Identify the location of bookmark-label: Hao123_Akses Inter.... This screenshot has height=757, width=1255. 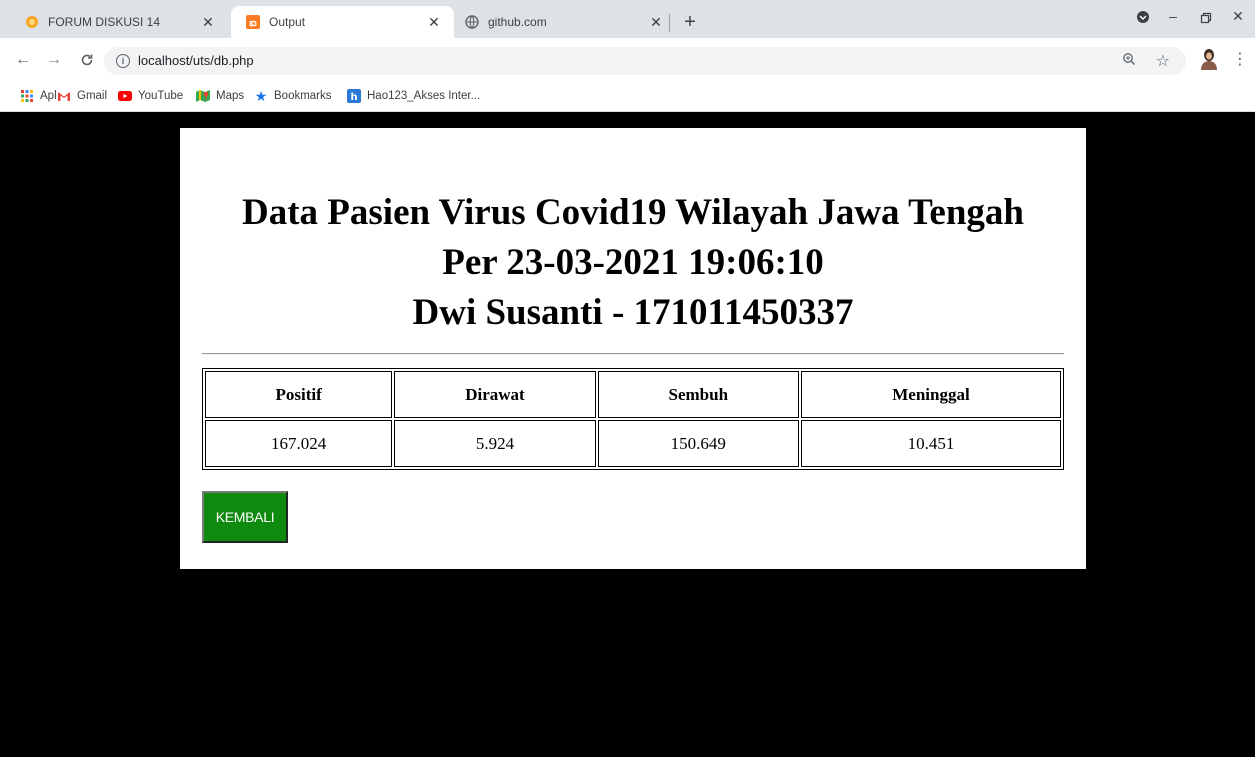
(424, 96).